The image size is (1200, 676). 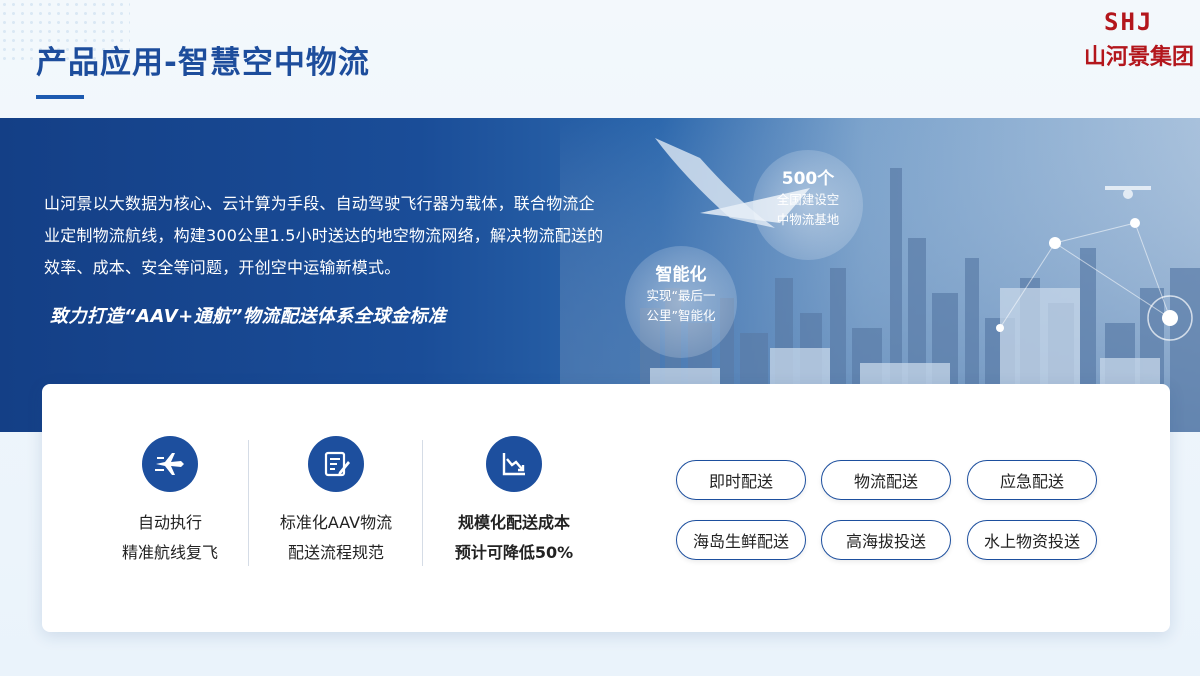 What do you see at coordinates (170, 502) in the screenshot?
I see `feature-auto-flight: 自动执行 精准航线复飞` at bounding box center [170, 502].